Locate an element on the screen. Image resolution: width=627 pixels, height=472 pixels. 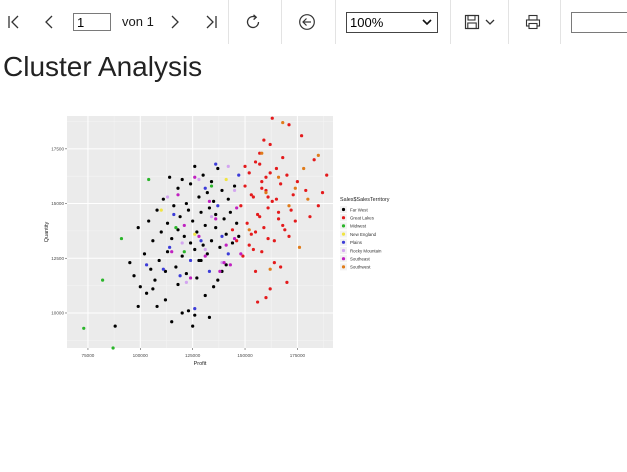
chevron-right-icon is located at coordinates (175, 22).